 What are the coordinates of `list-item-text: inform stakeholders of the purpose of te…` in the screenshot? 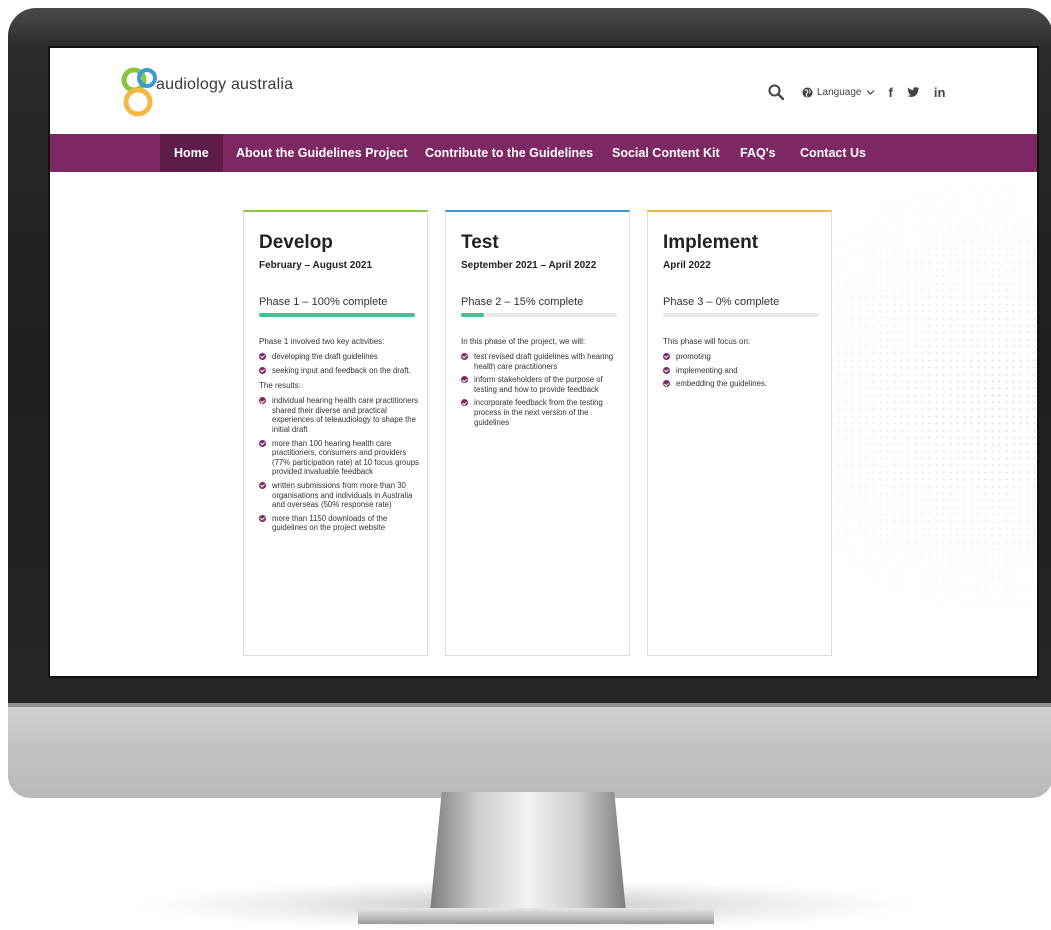 It's located at (538, 384).